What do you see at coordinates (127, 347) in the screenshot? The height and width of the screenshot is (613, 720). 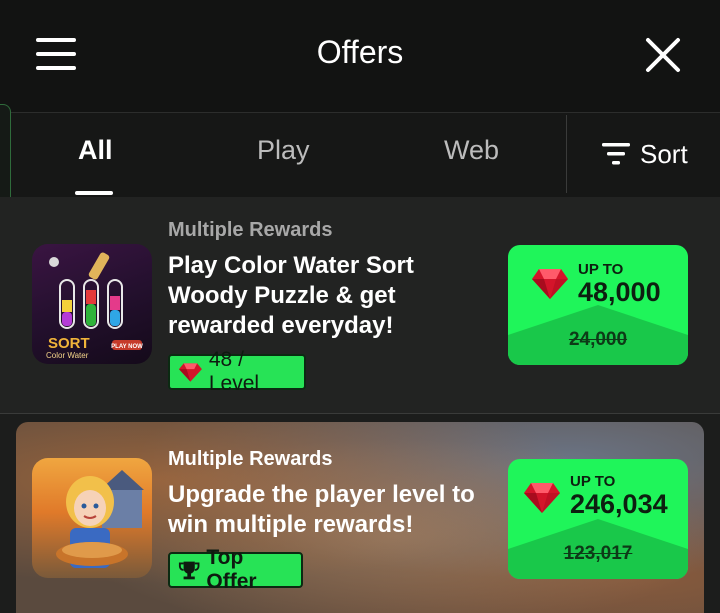 I see `thumbnail-cta-text: PLAY NOW` at bounding box center [127, 347].